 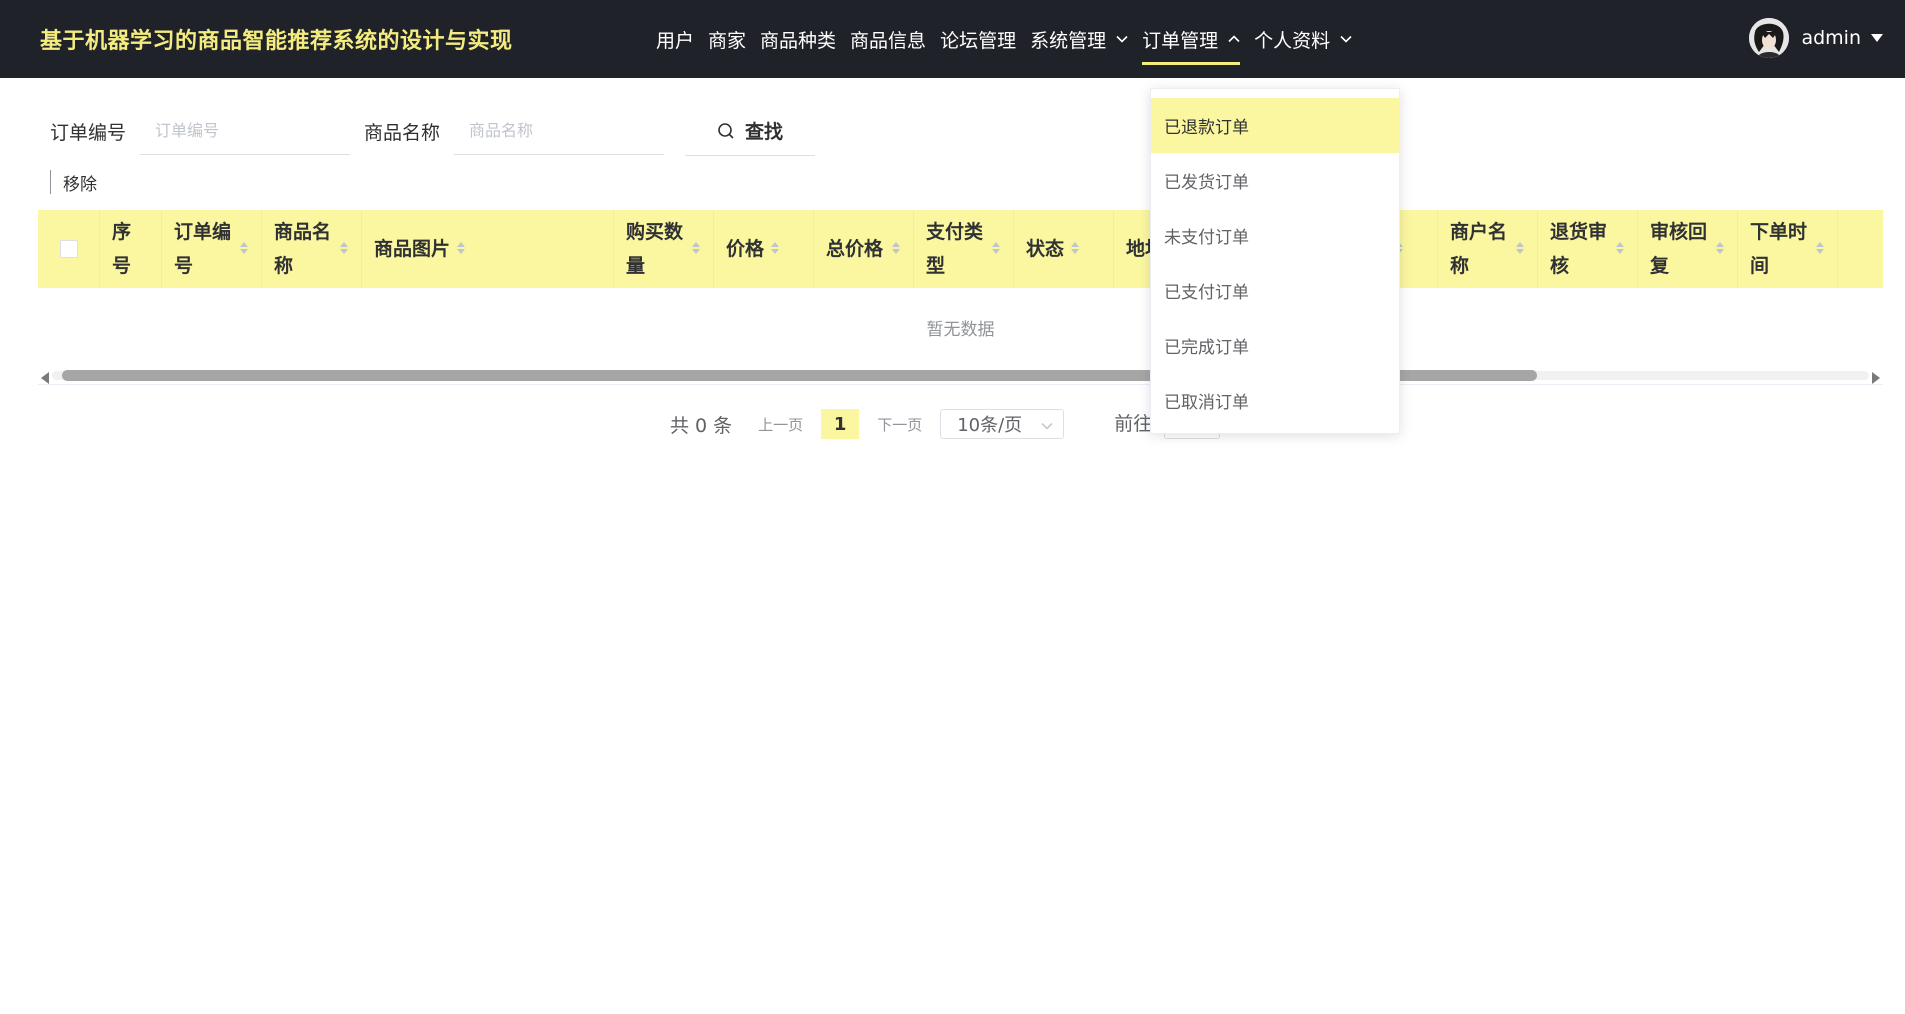 What do you see at coordinates (726, 130) in the screenshot?
I see `search-icon` at bounding box center [726, 130].